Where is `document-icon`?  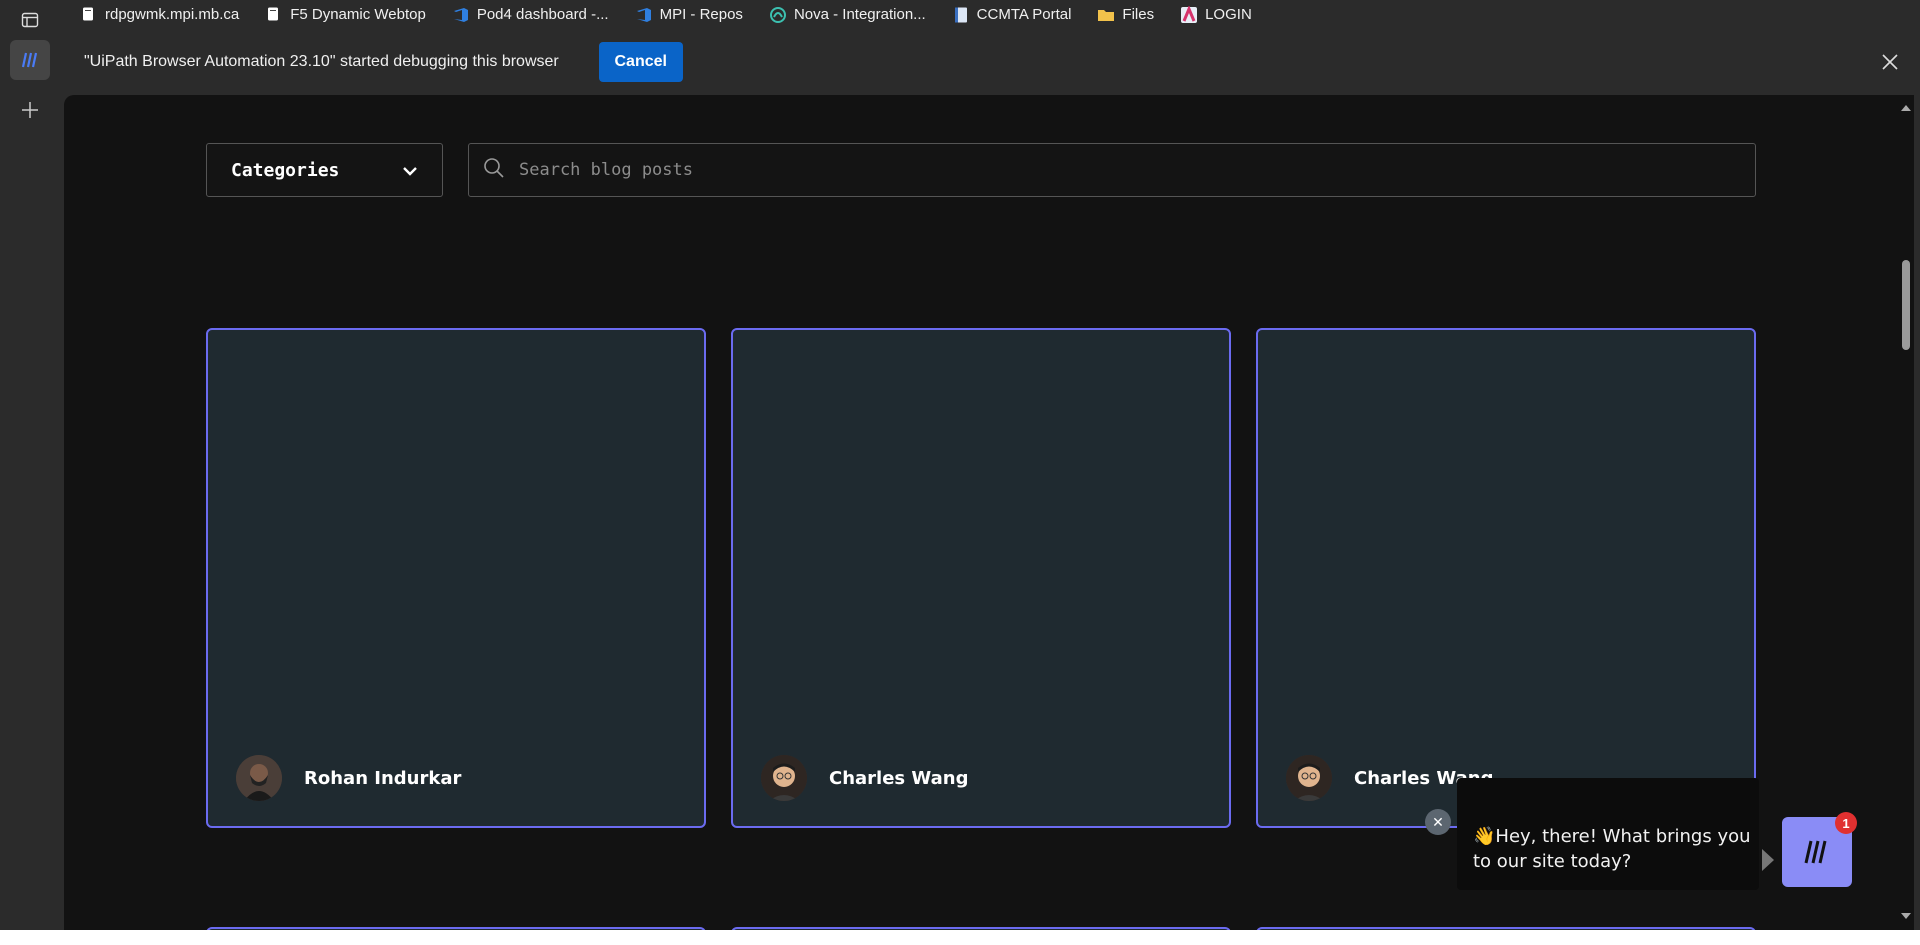
document-icon is located at coordinates (960, 14).